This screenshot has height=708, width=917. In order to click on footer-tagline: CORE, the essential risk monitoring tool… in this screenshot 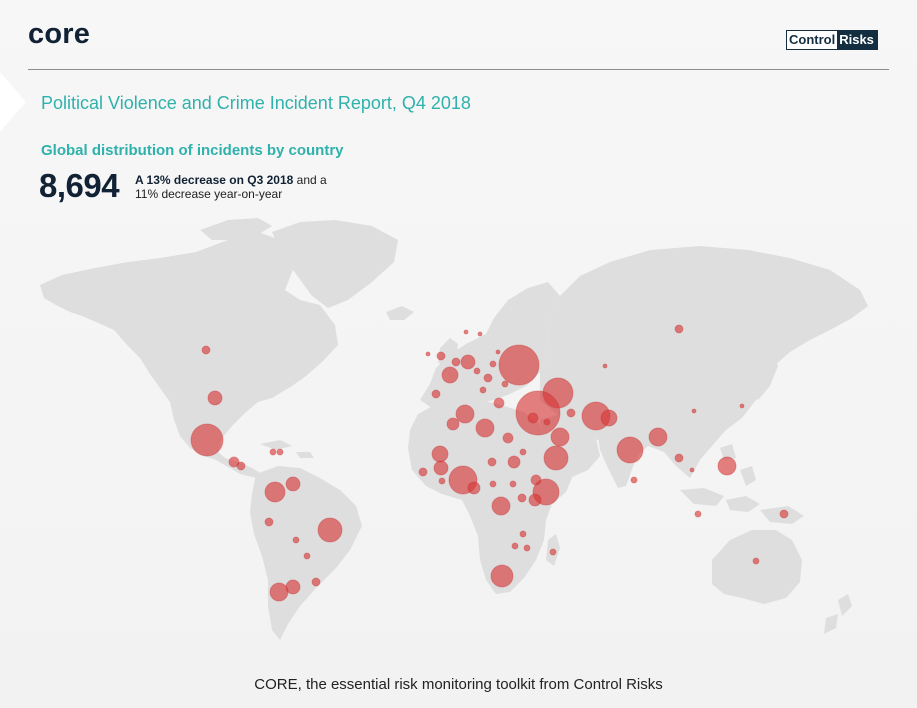, I will do `click(458, 684)`.